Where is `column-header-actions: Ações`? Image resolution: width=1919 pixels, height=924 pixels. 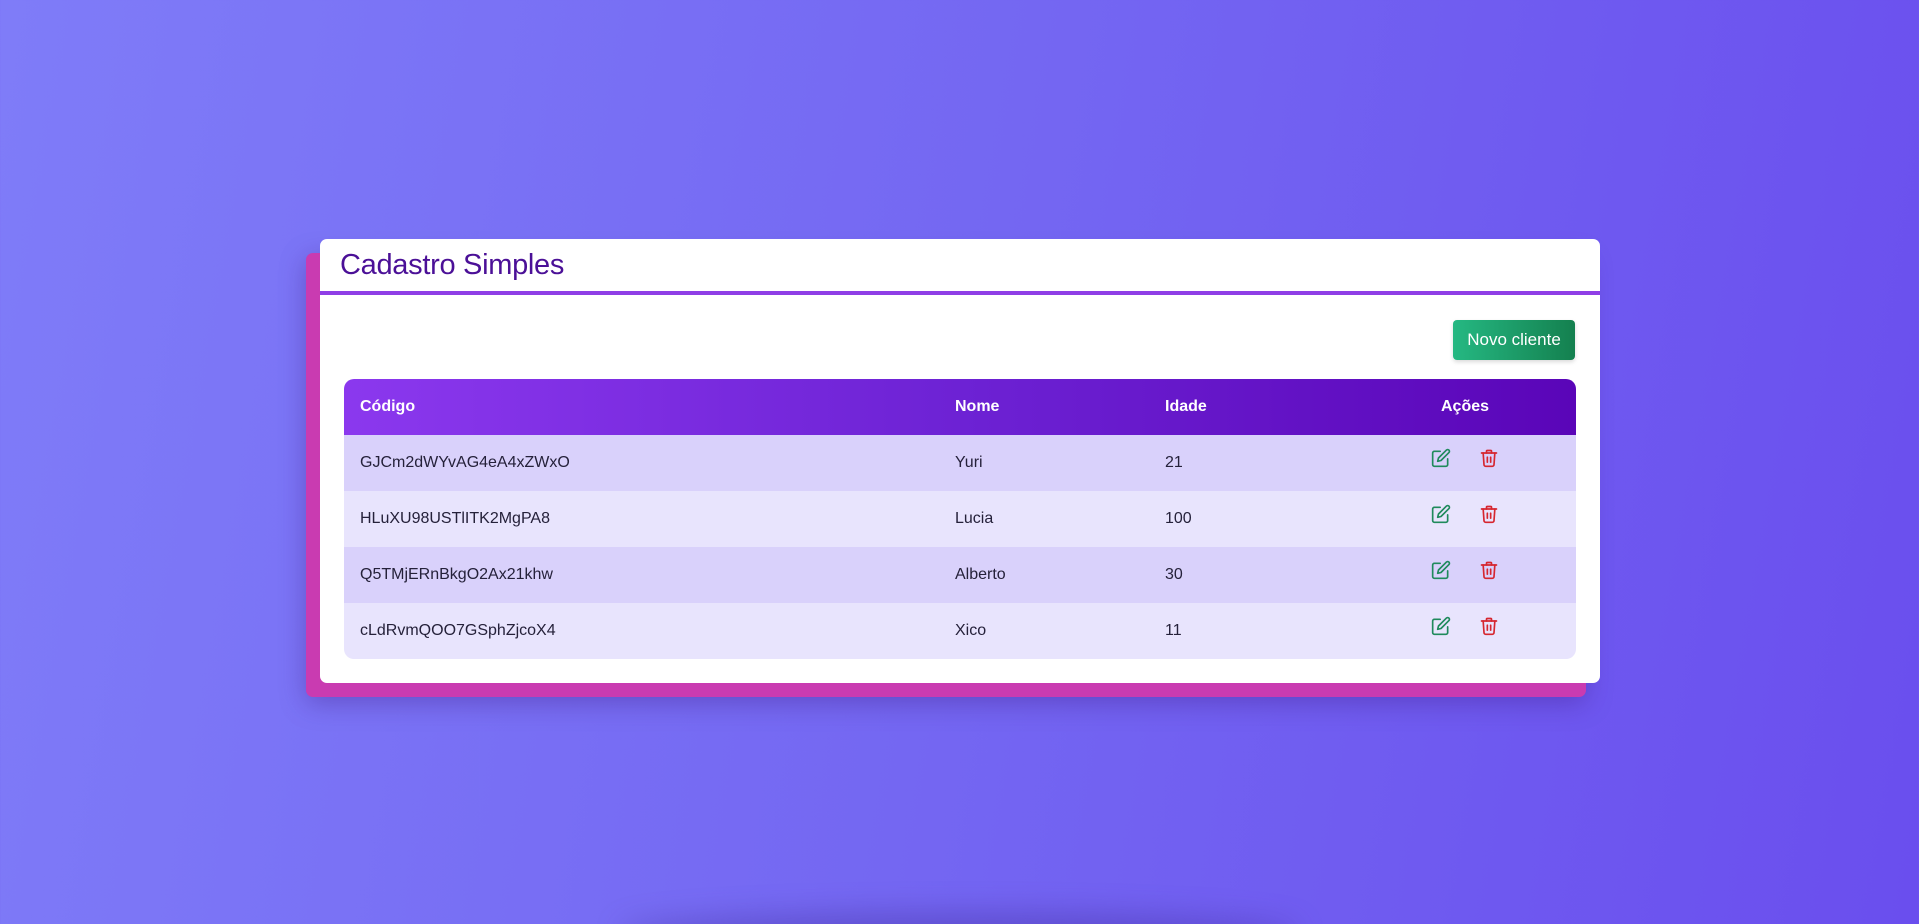
column-header-actions: Ações is located at coordinates (1465, 406).